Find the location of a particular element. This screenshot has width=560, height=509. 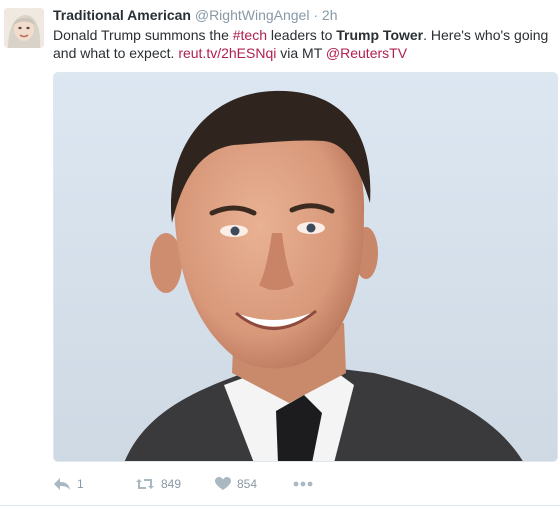

more-dots-icon is located at coordinates (303, 484).